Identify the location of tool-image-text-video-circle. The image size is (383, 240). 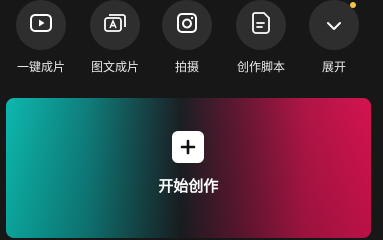
(115, 25).